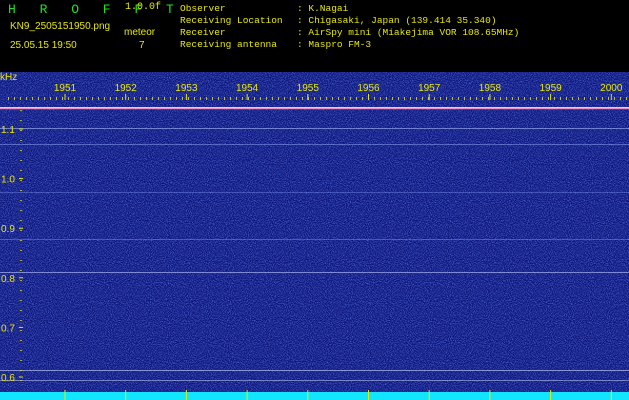  Describe the element at coordinates (203, 32) in the screenshot. I see `info-key-receiver: Receiver` at that location.